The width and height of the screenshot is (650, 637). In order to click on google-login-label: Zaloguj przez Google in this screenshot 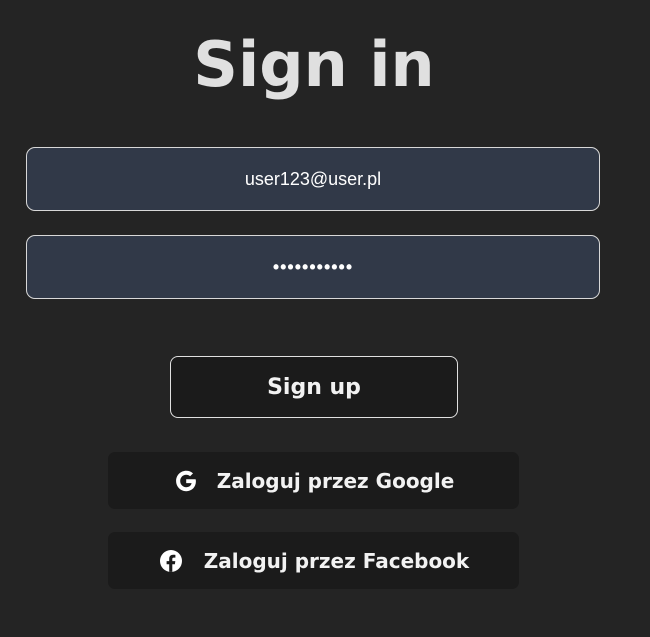, I will do `click(335, 480)`.